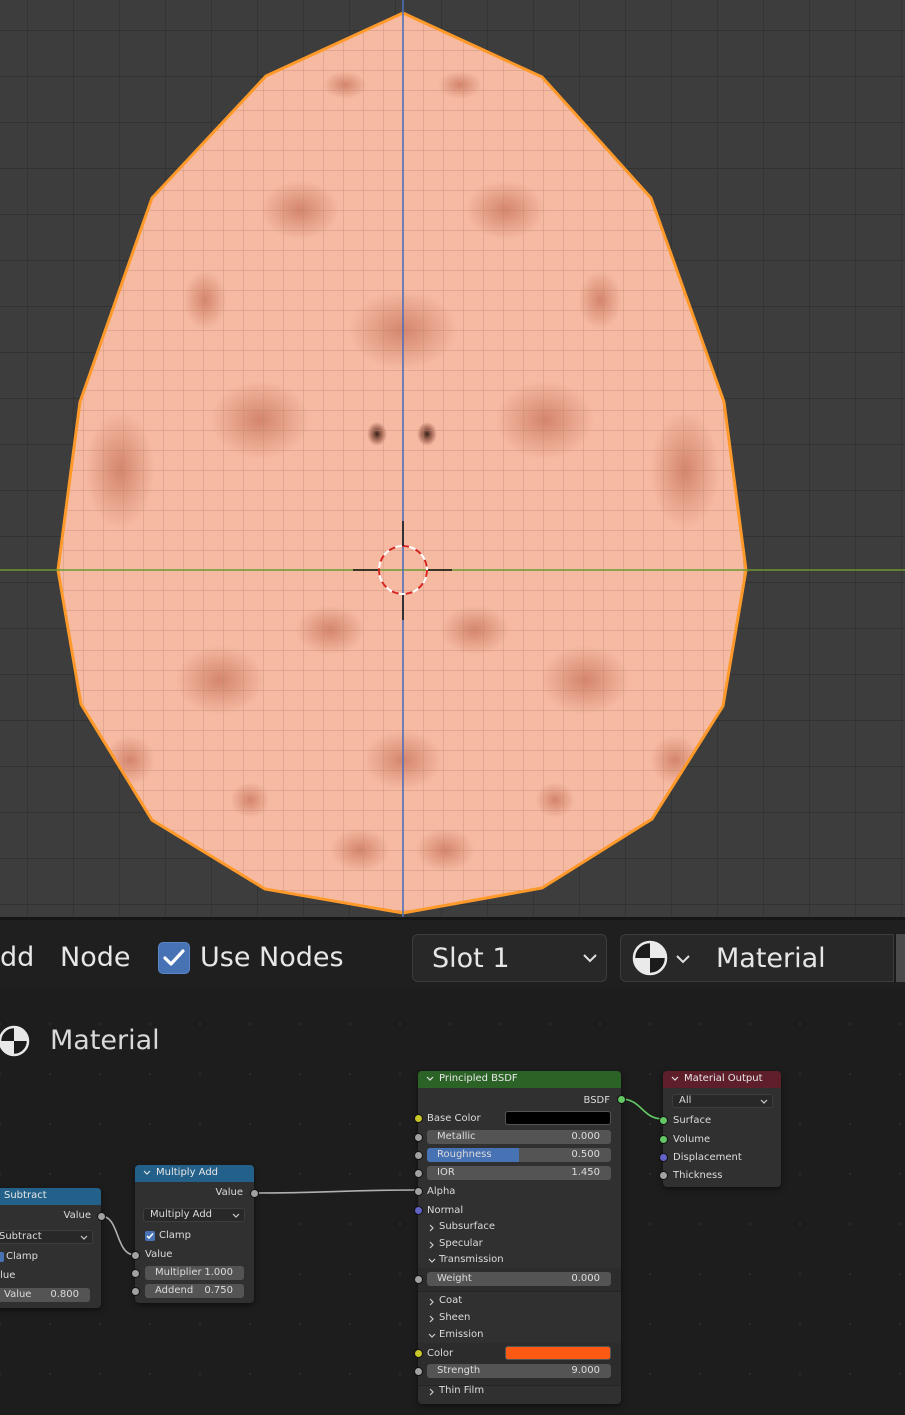 The height and width of the screenshot is (1415, 905). Describe the element at coordinates (519, 1335) in the screenshot. I see `emission-panel: Emission` at that location.